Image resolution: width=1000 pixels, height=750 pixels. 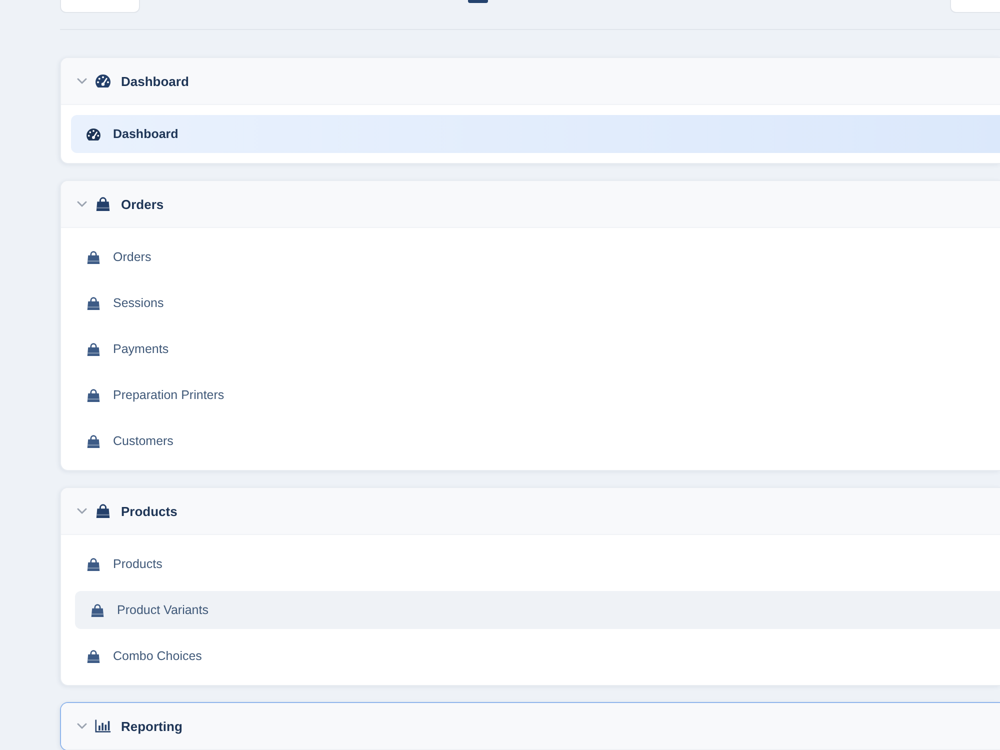 I want to click on menu-item: Product Variants, so click(x=537, y=610).